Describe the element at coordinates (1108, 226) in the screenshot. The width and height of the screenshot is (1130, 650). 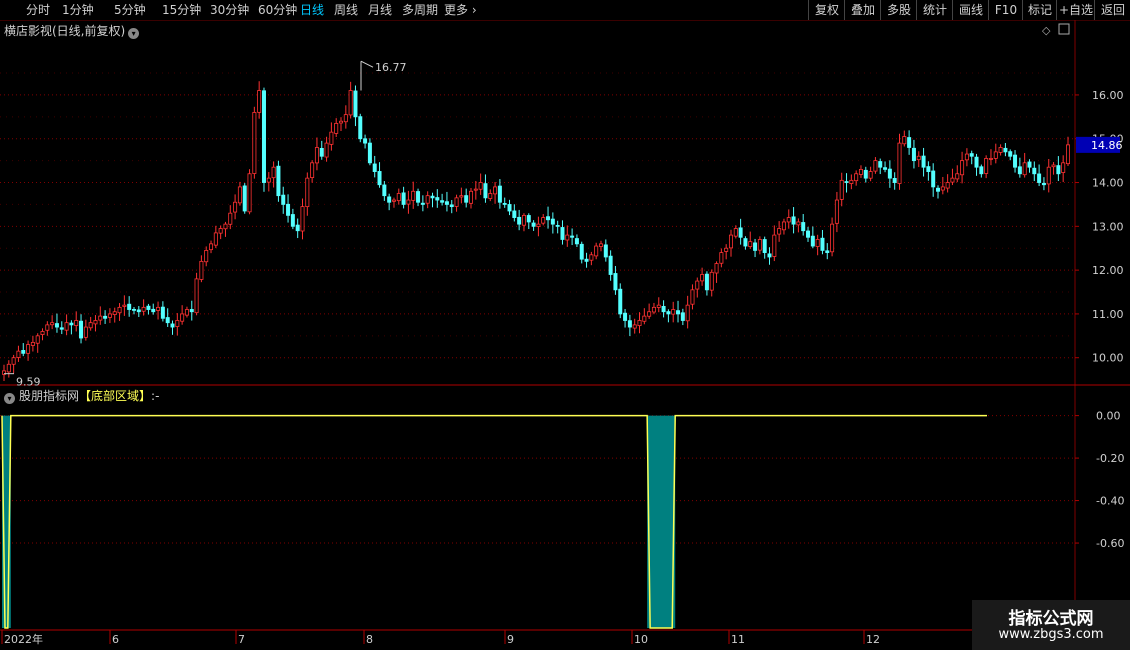
I see `price-tick-label: 13.00` at that location.